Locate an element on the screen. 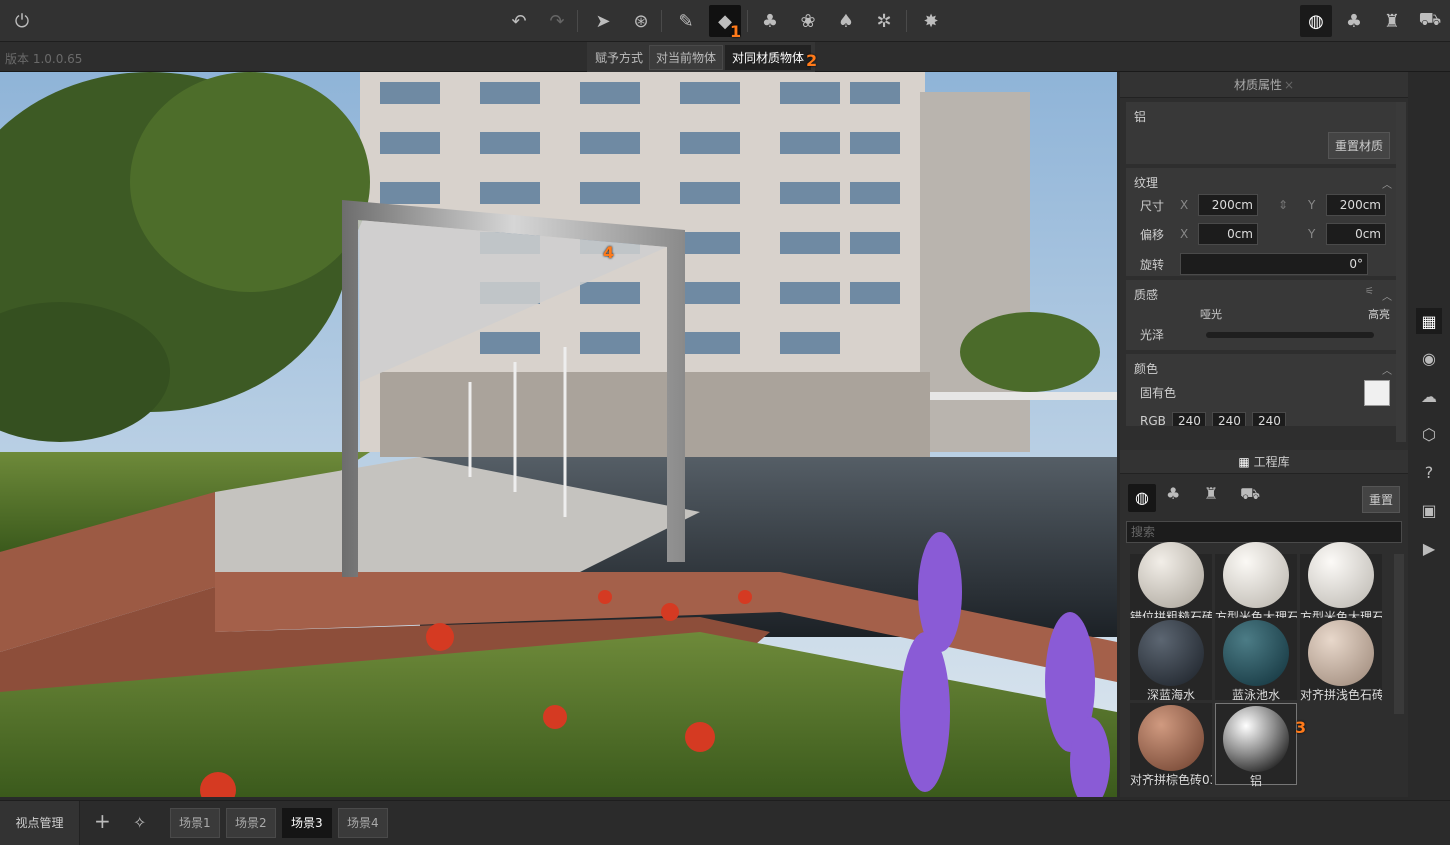 The width and height of the screenshot is (1450, 845). library-item: 对齐拼浅色石砖03 is located at coordinates (1341, 660).